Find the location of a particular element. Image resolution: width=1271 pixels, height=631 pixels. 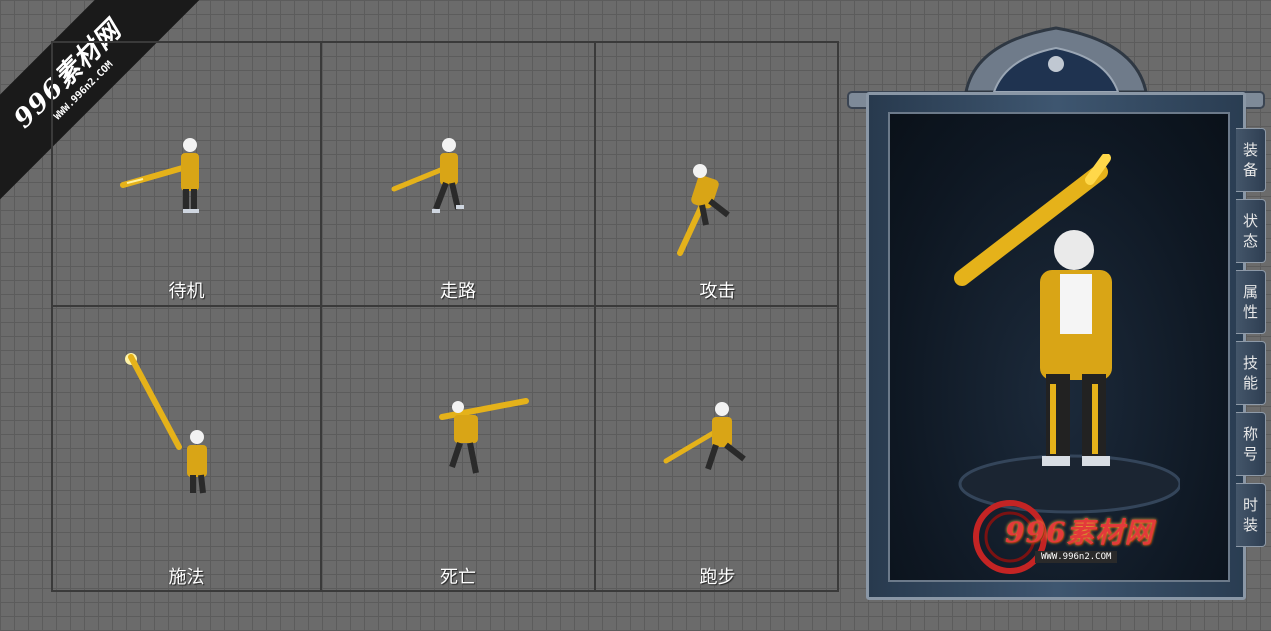

tab-titles: 称号 is located at coordinates (1251, 444).